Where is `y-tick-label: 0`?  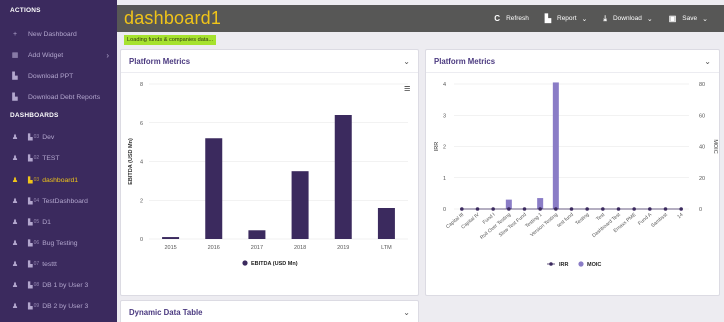
y-tick-label: 0 is located at coordinates (141, 240).